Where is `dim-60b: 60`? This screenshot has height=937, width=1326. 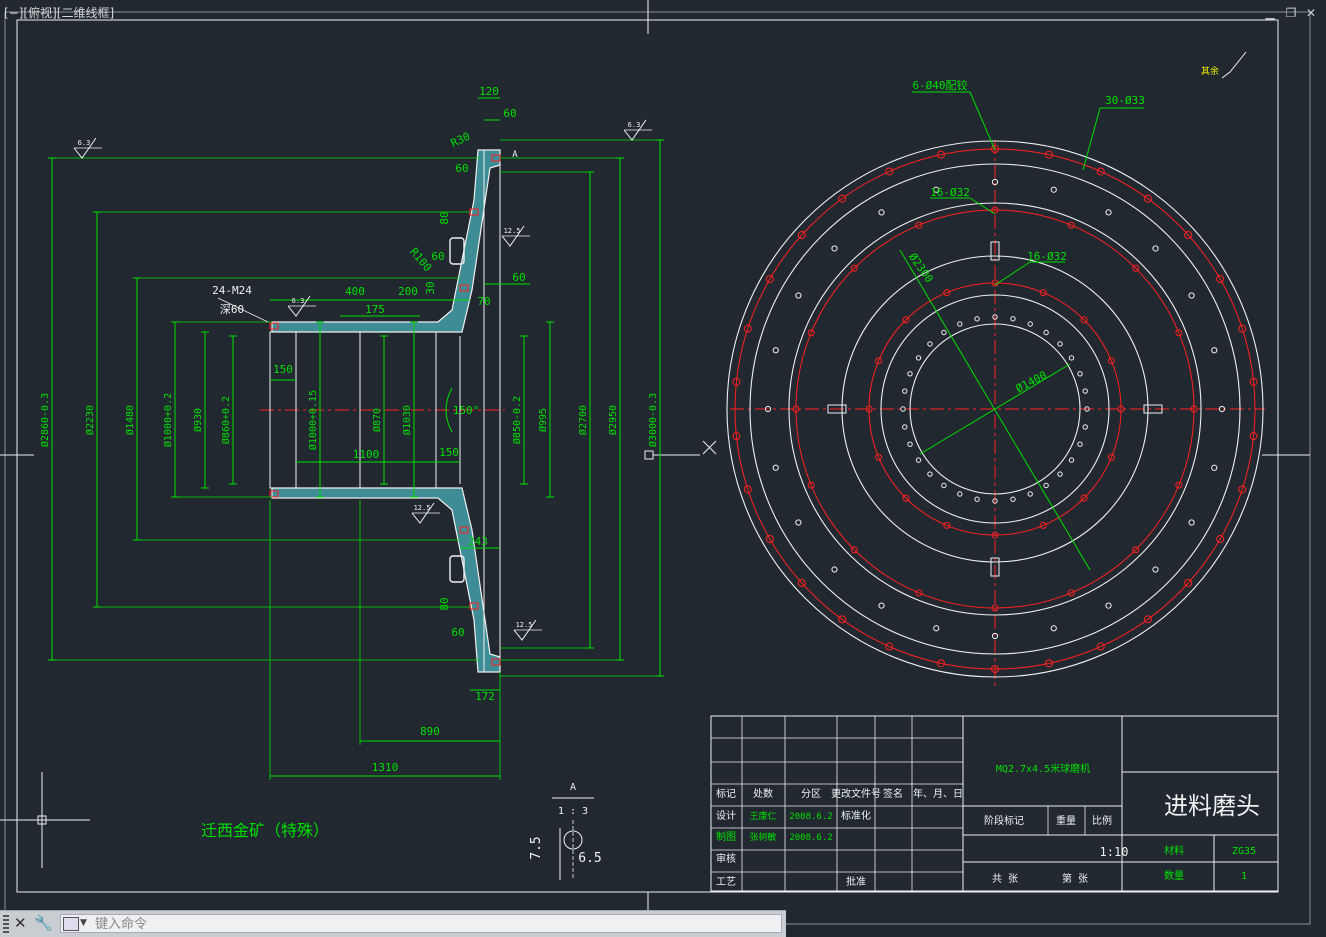
dim-60b: 60 is located at coordinates (518, 277).